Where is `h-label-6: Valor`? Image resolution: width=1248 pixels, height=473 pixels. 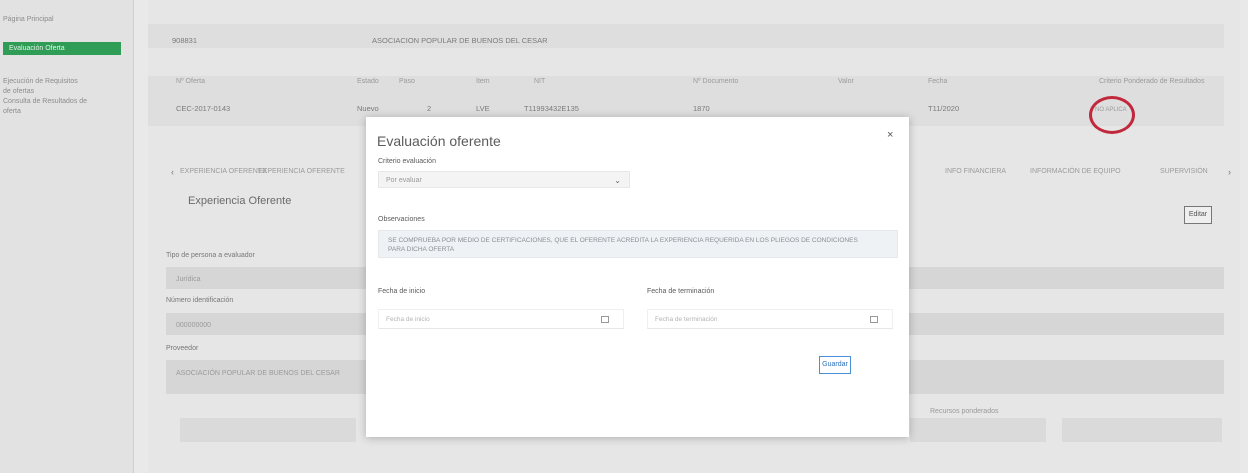
h-label-6: Valor is located at coordinates (846, 81).